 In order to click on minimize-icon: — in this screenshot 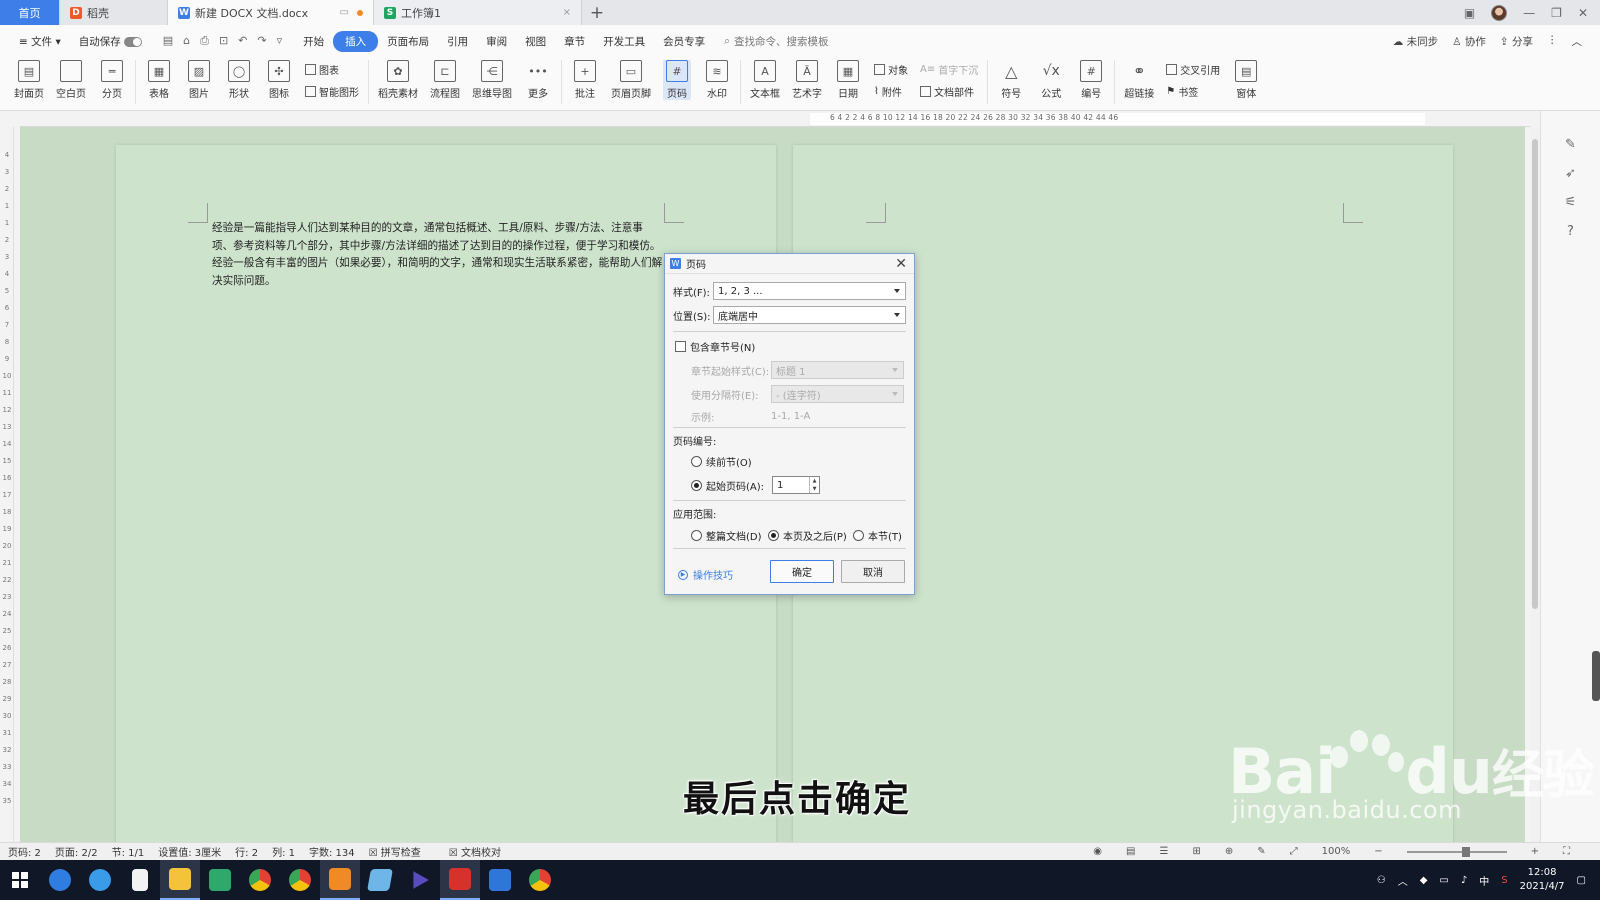, I will do `click(1529, 13)`.